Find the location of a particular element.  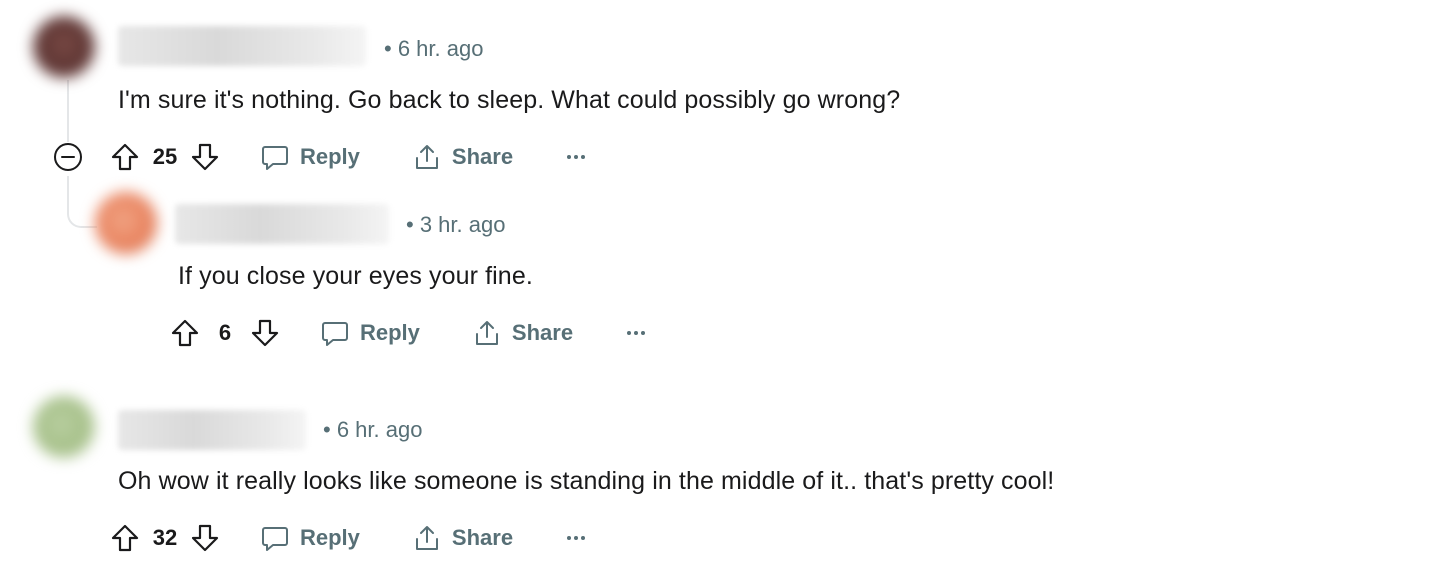

thread-line is located at coordinates (68, 111).